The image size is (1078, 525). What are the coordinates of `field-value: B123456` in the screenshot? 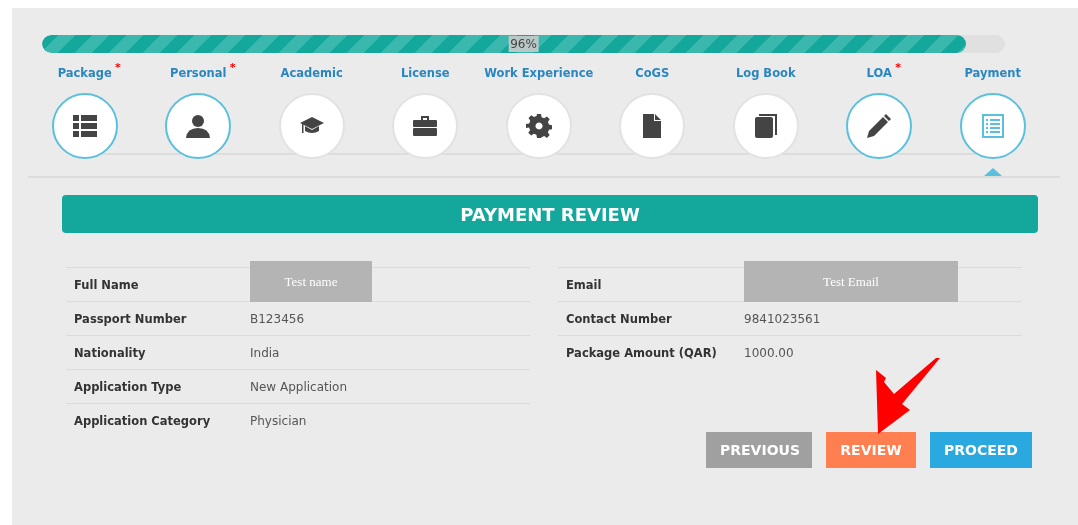 It's located at (277, 318).